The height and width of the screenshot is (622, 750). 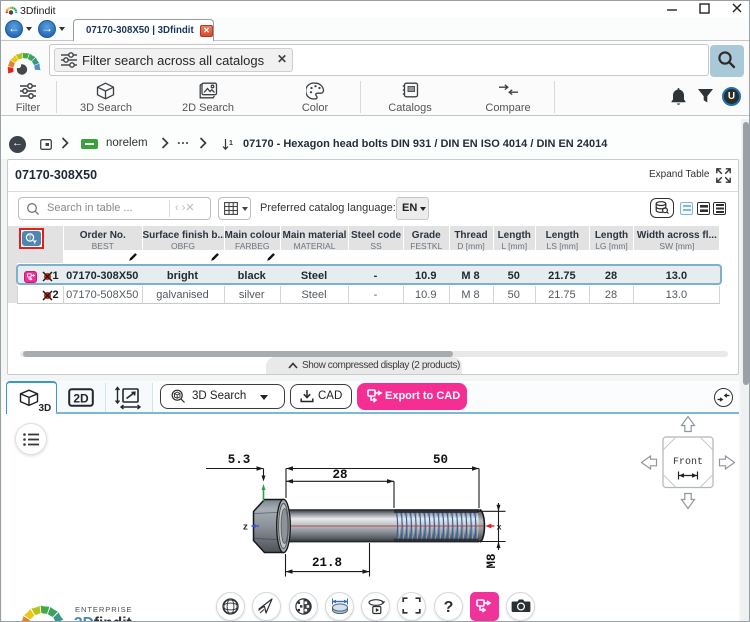 I want to click on svg-text: 1, so click(x=231, y=143).